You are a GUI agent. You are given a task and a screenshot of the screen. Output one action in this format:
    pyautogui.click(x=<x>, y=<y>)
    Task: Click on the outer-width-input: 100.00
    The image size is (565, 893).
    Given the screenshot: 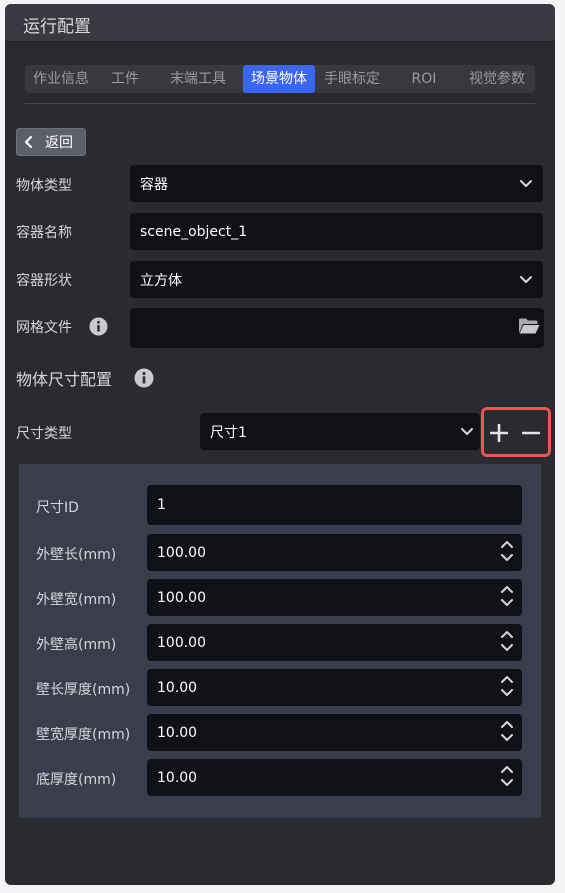 What is the action you would take?
    pyautogui.click(x=334, y=597)
    